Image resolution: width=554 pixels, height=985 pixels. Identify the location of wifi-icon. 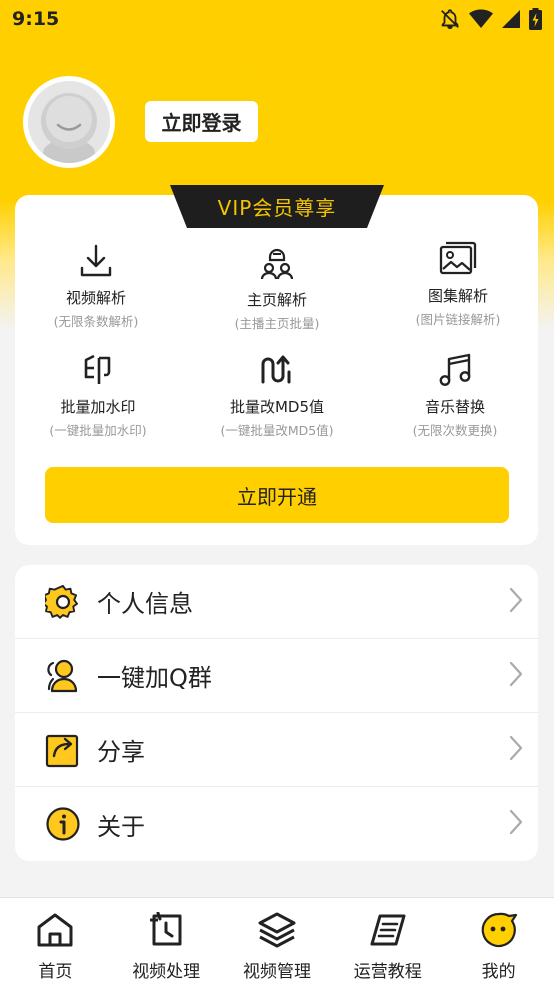
(481, 19).